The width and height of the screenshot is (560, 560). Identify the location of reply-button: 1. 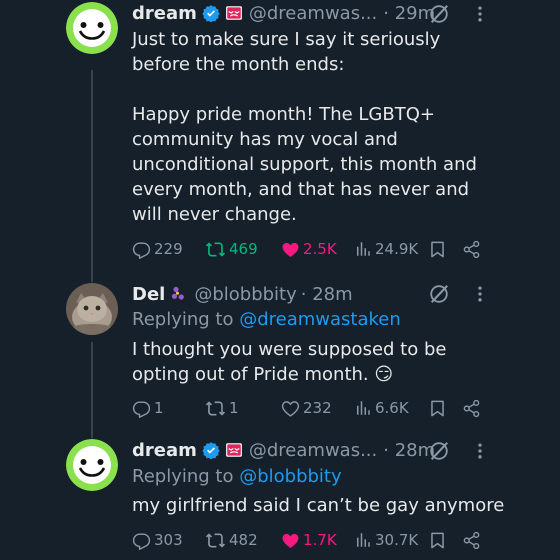
(148, 408).